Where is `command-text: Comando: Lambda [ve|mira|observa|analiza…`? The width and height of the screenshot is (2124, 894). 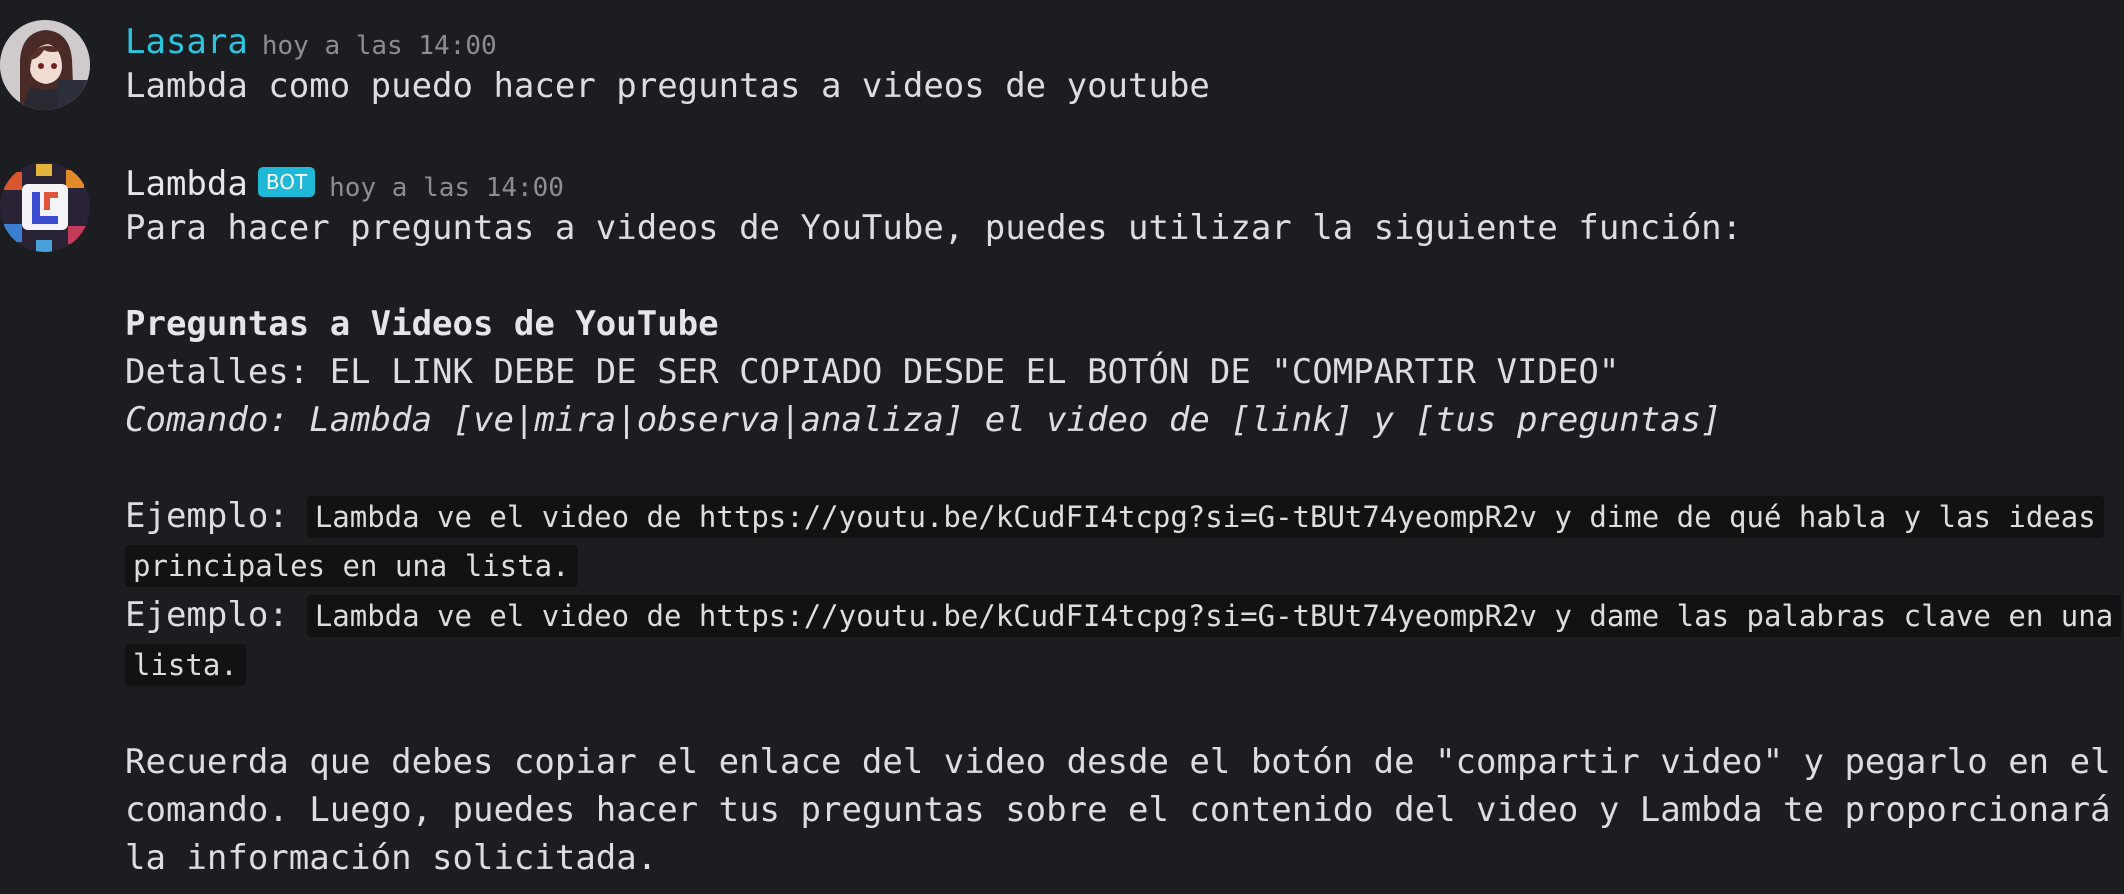
command-text: Comando: Lambda [ve|mira|observa|analiza… is located at coordinates (923, 420).